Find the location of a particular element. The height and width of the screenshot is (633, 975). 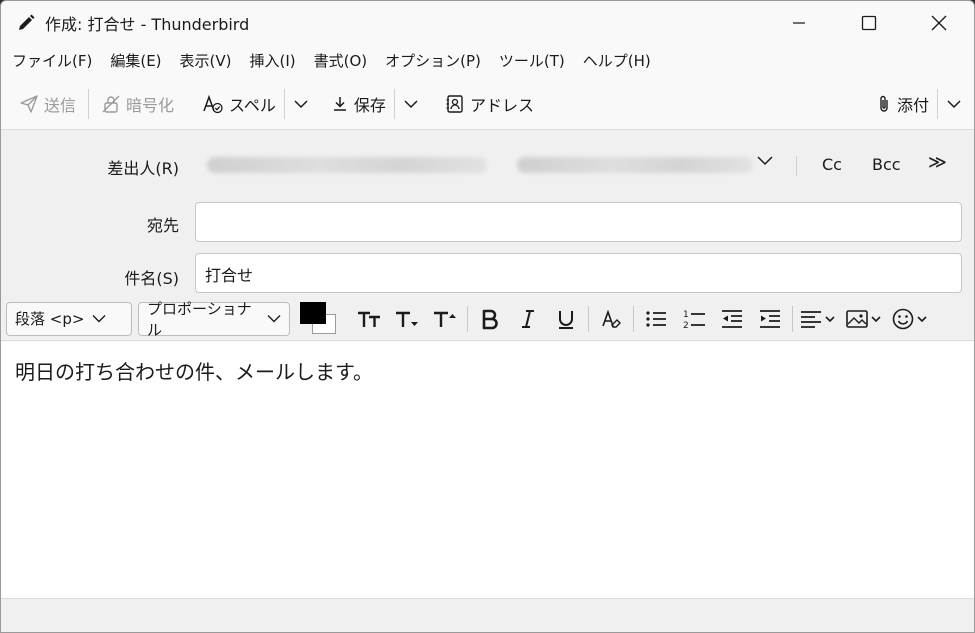

align-left-icon is located at coordinates (818, 319).